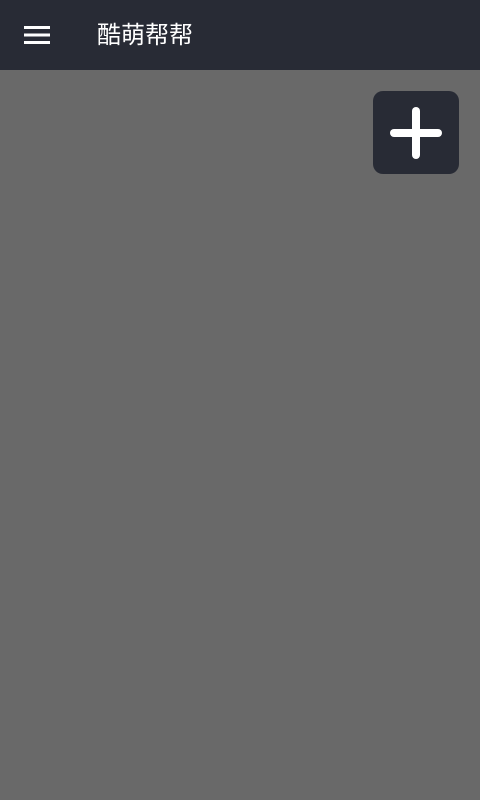 This screenshot has height=800, width=480. I want to click on app-bar: 酷萌帮帮, so click(240, 35).